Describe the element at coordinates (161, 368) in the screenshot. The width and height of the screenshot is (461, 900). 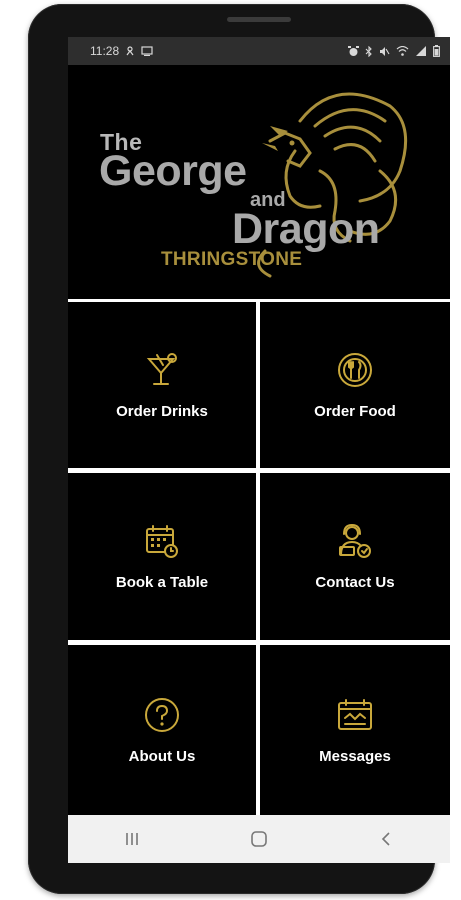
I see `cocktail-icon` at that location.